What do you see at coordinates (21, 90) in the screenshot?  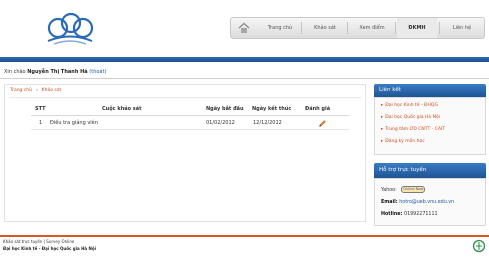 I see `breadcrumb-home: Trang chủ` at bounding box center [21, 90].